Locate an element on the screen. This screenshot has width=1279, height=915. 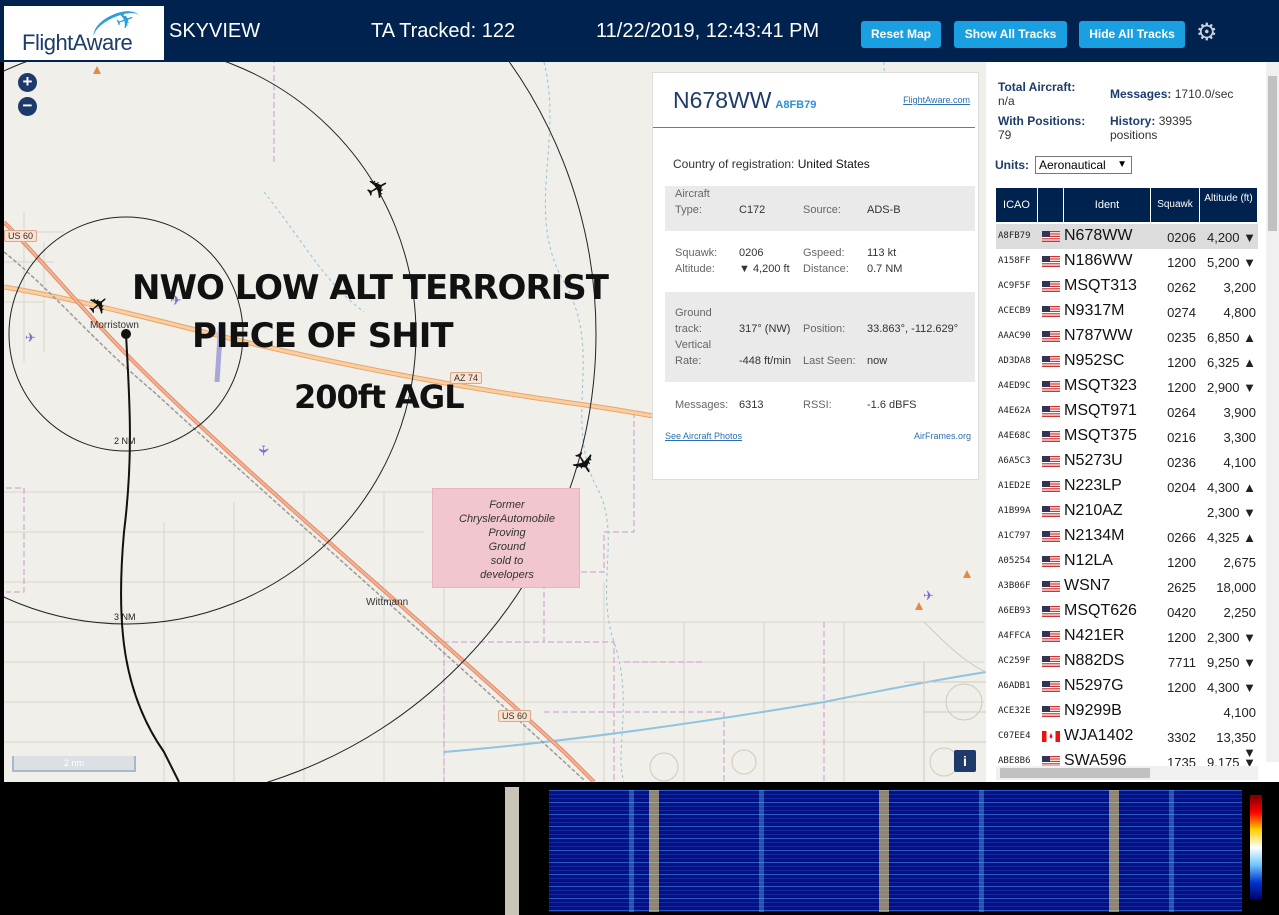
show-all-tracks-button: Show All Tracks is located at coordinates (1010, 34).